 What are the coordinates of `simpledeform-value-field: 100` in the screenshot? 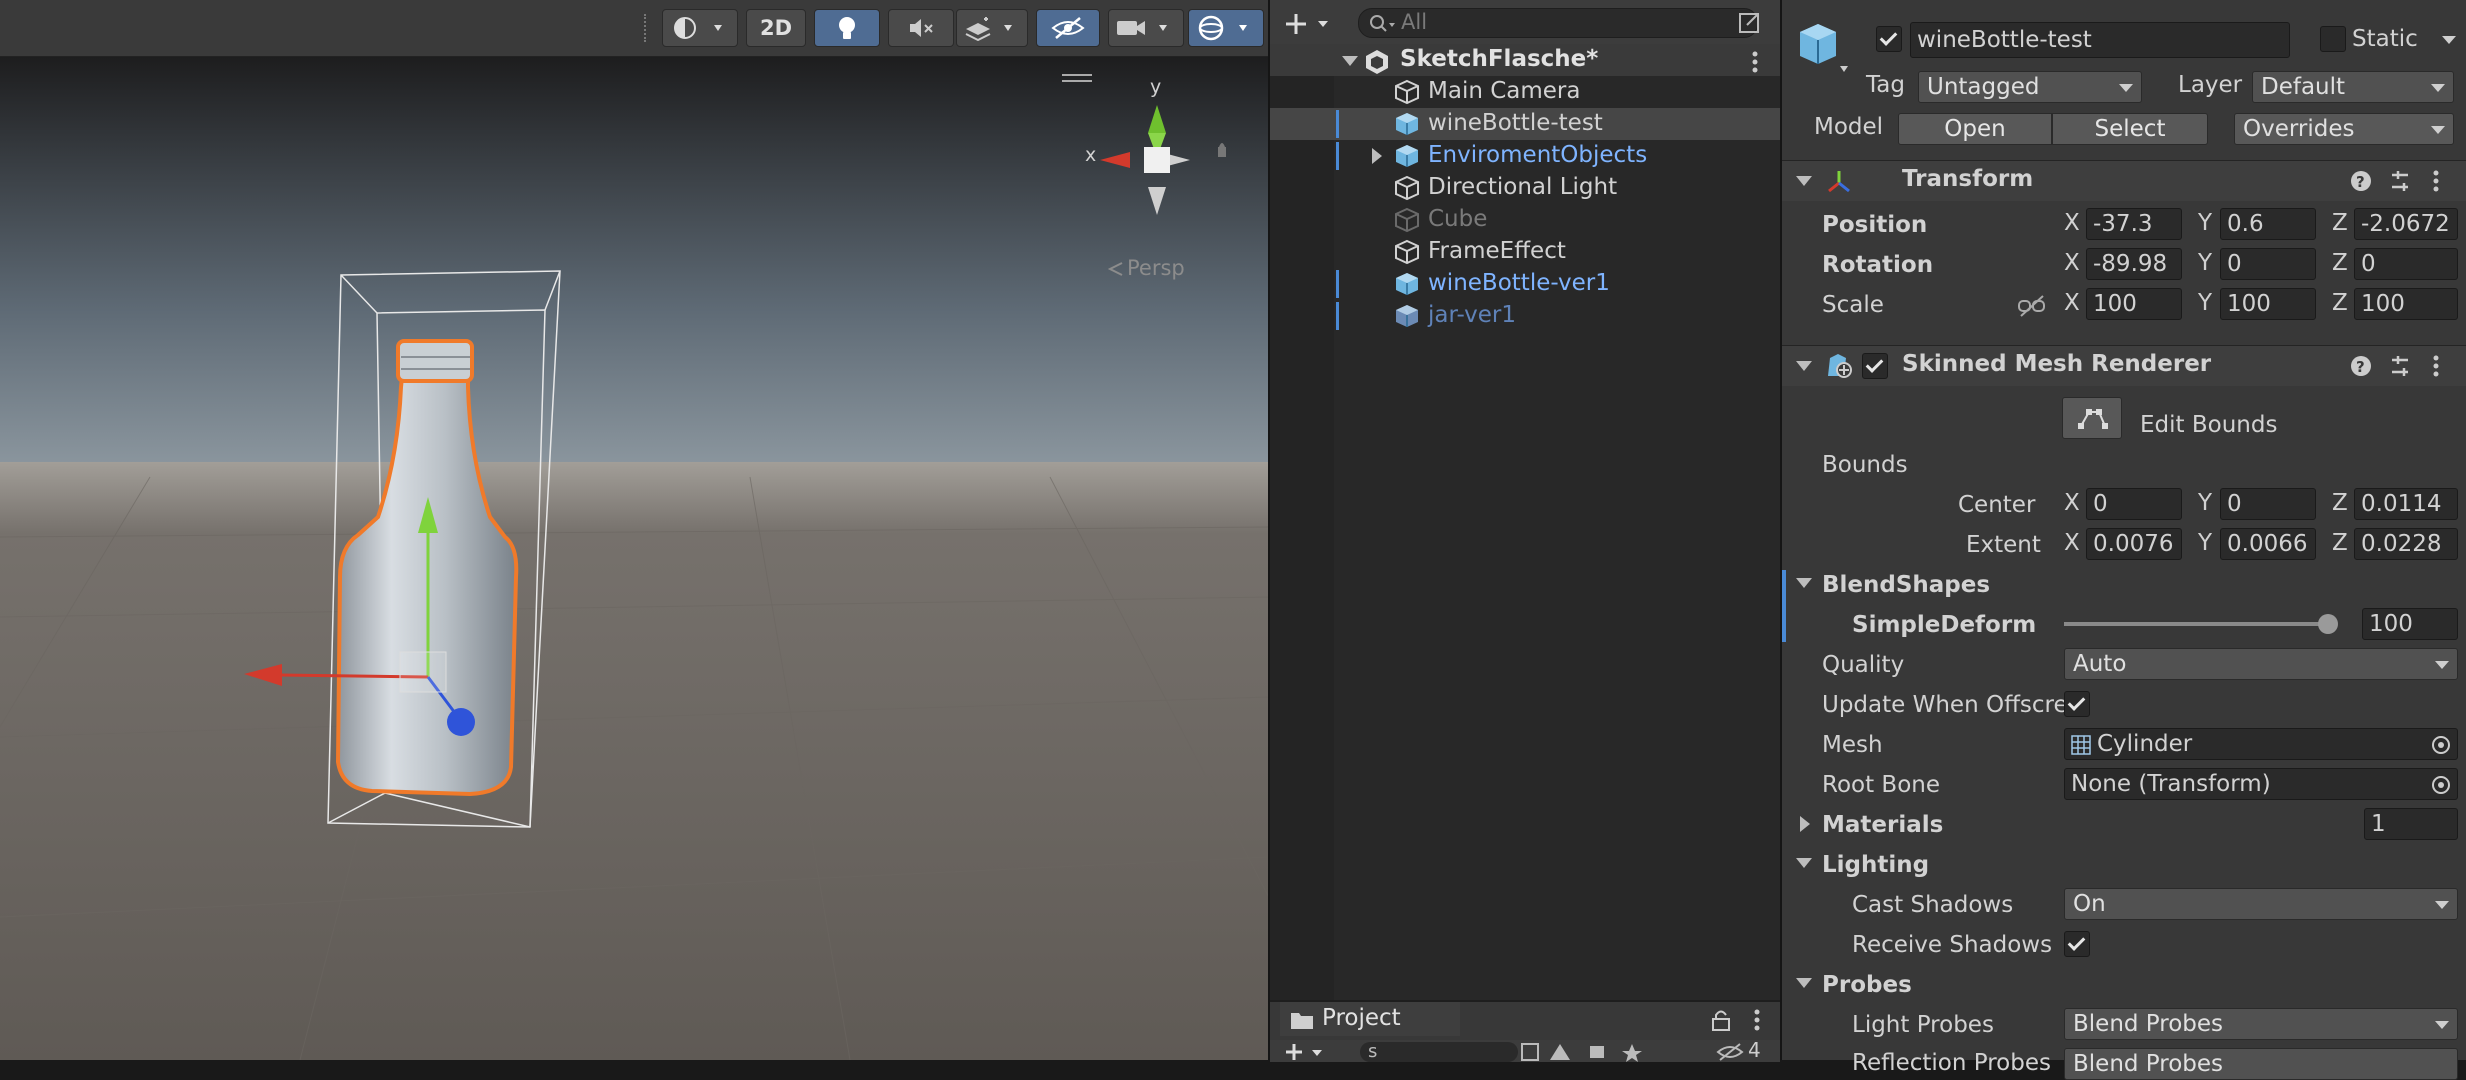 It's located at (2410, 624).